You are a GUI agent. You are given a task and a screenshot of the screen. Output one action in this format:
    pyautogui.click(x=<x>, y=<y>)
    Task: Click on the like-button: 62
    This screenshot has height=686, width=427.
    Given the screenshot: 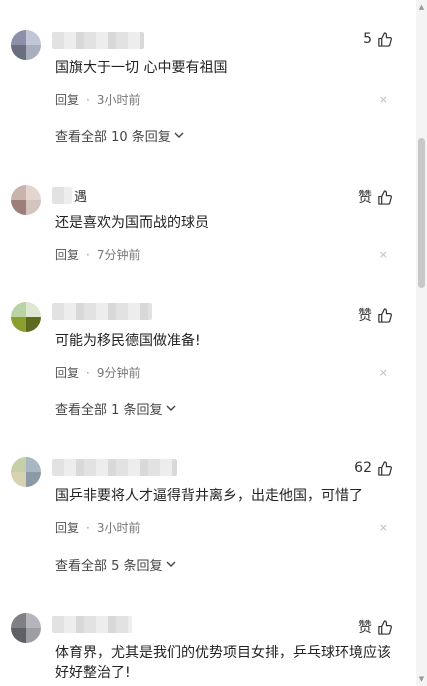 What is the action you would take?
    pyautogui.click(x=373, y=468)
    